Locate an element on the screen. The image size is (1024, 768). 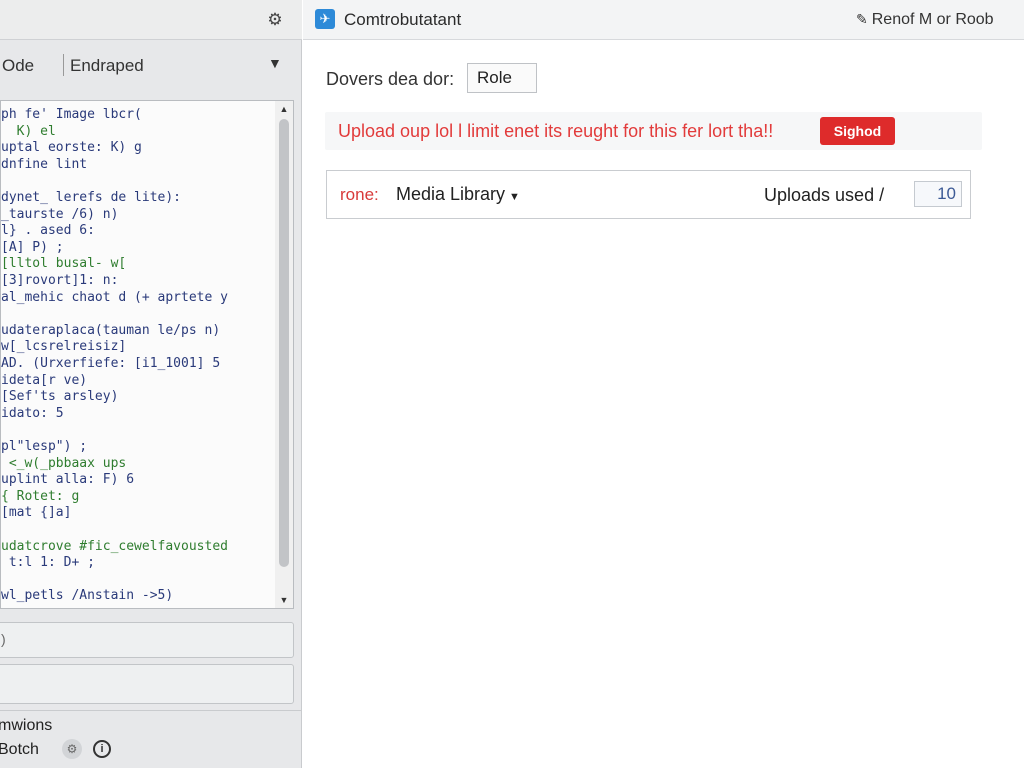
options-label: mwions is located at coordinates (26, 725).